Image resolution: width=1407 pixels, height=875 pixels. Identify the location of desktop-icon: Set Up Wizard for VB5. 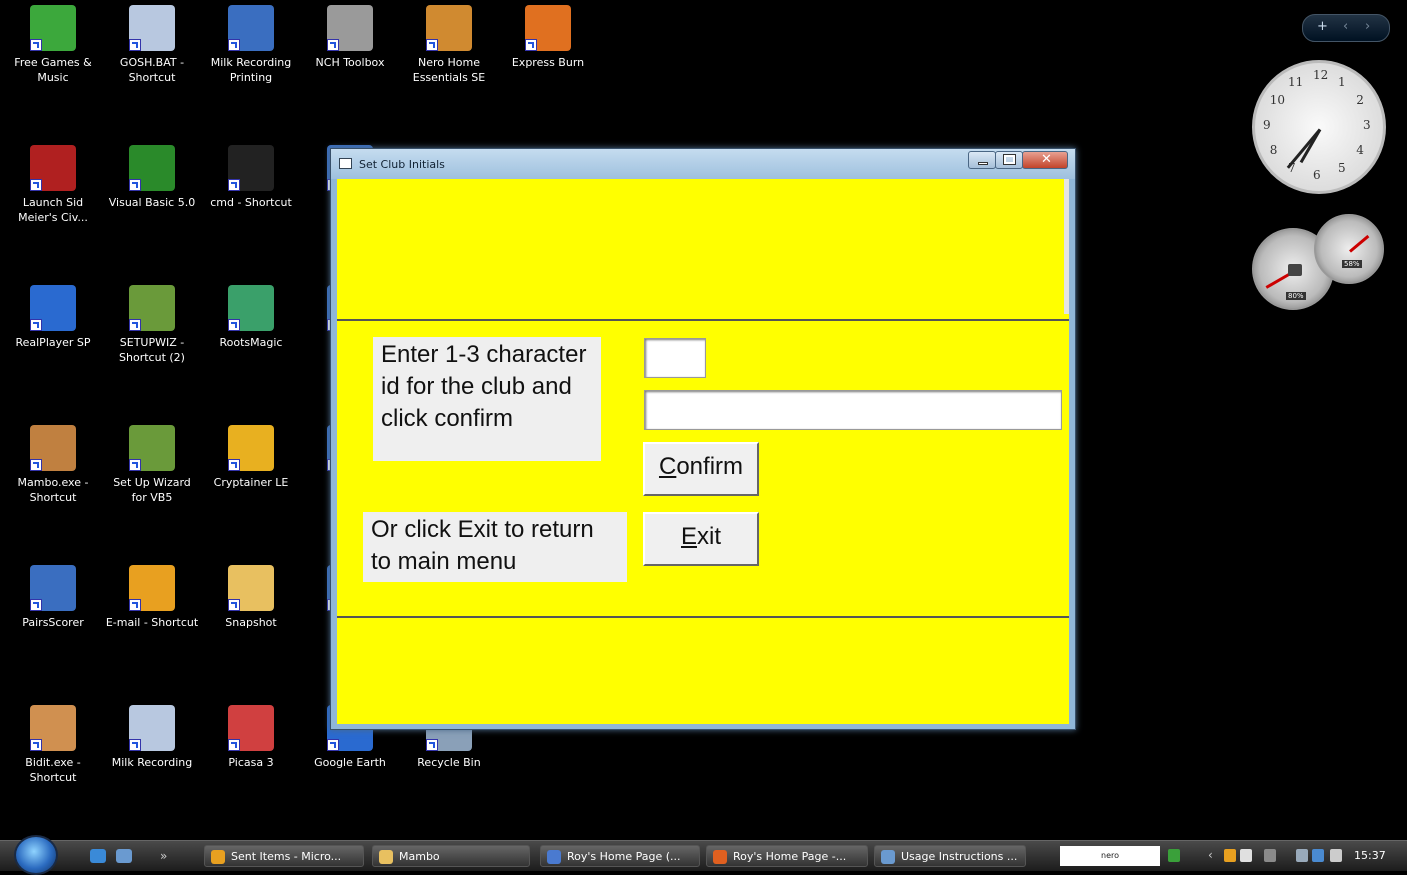
(152, 465).